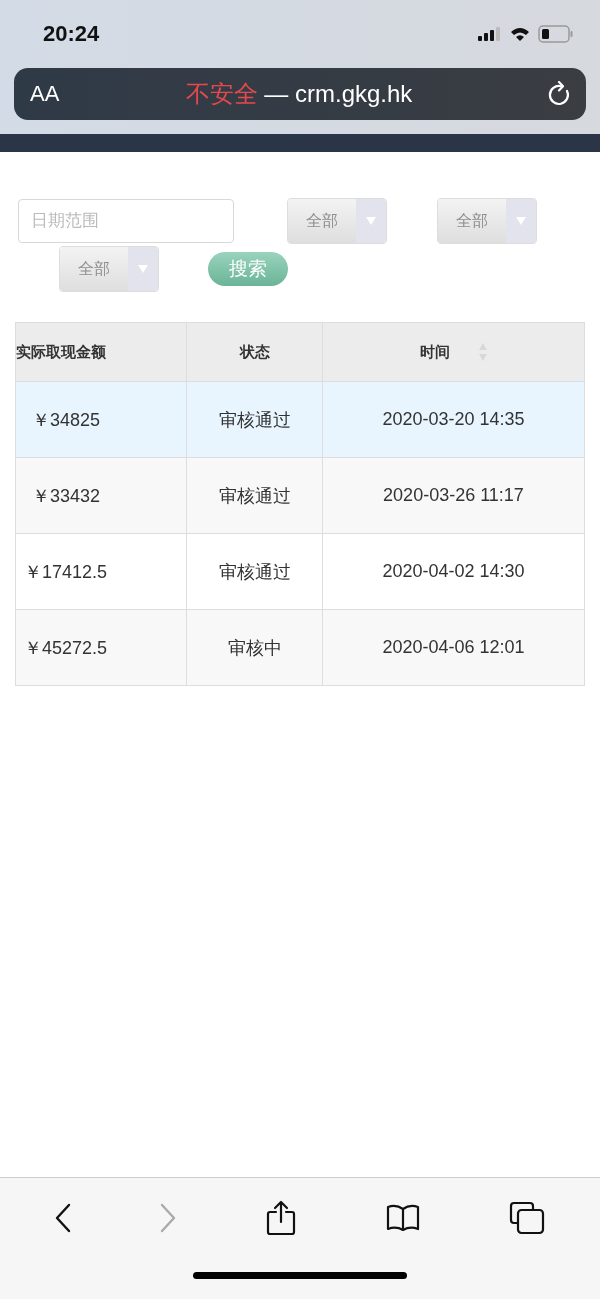 The width and height of the screenshot is (600, 1299). Describe the element at coordinates (126, 221) in the screenshot. I see `date-range-field: 日期范围` at that location.